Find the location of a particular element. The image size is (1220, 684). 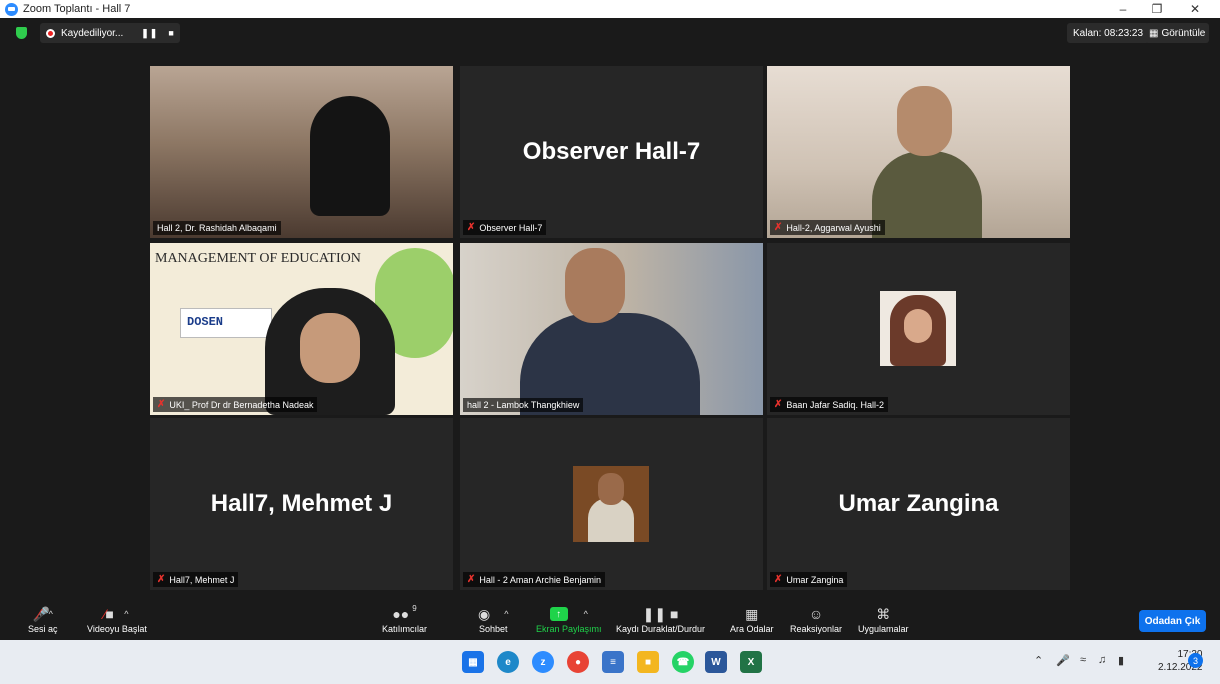

participant-video is located at coordinates (301, 152).